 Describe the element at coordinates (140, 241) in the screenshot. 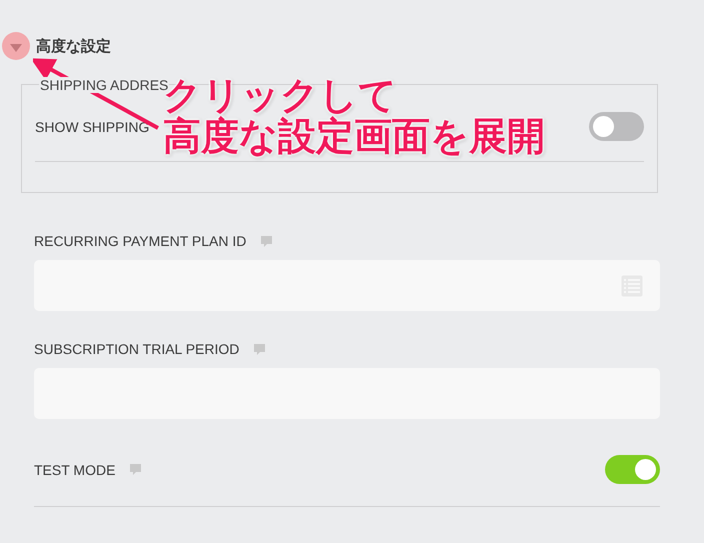

I see `field-label: RECURRING PAYMENT PLAN ID` at that location.